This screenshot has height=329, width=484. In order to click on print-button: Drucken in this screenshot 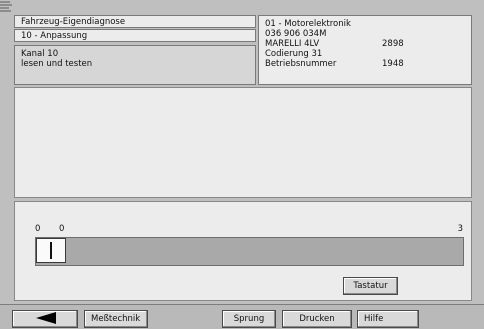, I will do `click(317, 319)`.